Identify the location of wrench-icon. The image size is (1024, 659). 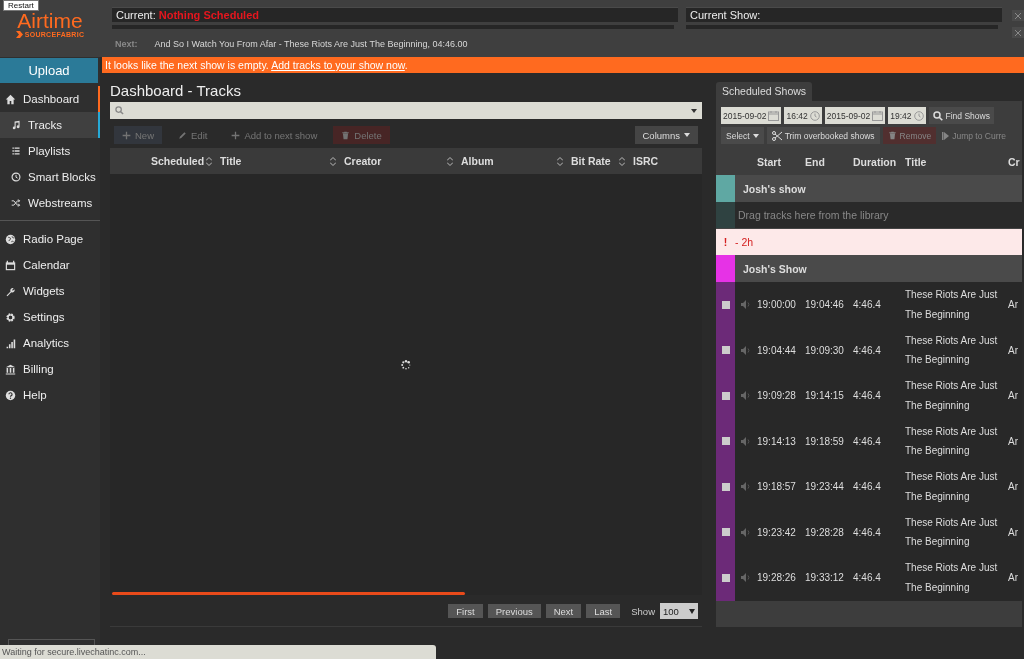
(10, 291).